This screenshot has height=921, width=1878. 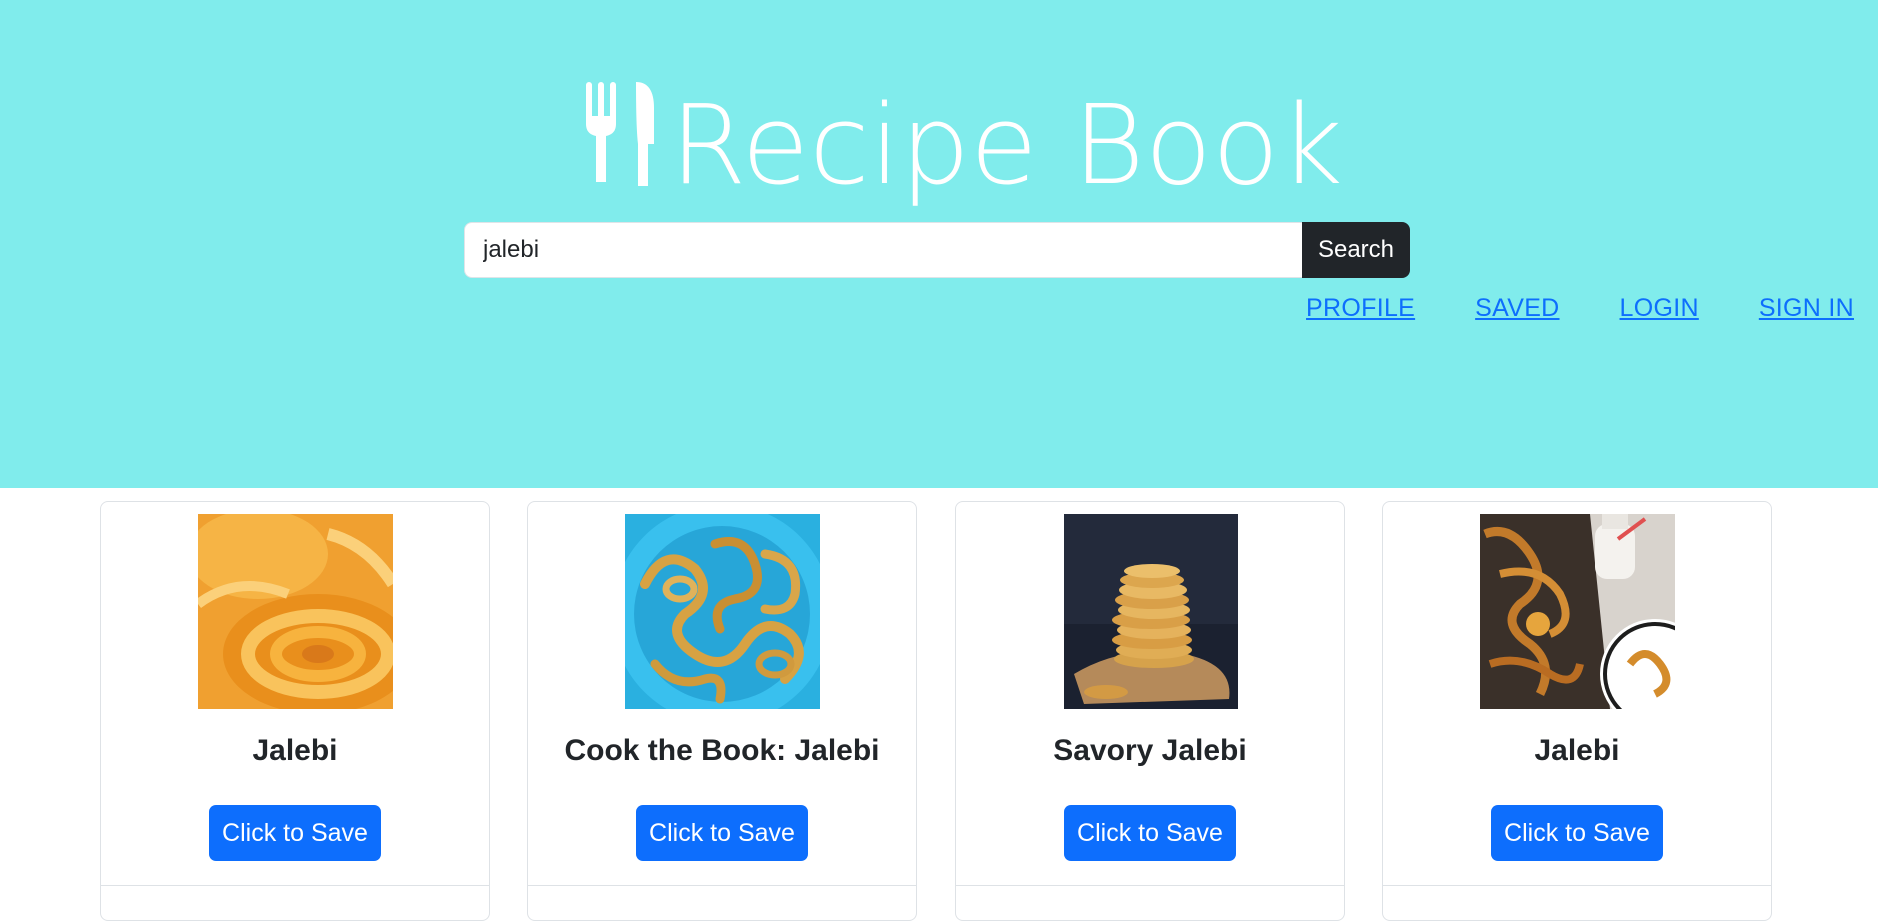 I want to click on search-form: Search, so click(x=937, y=250).